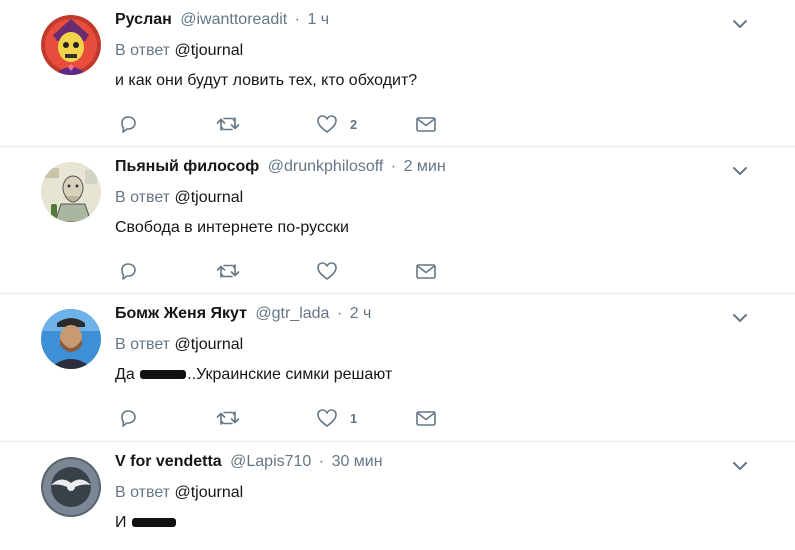 The image size is (795, 550). I want to click on tweet-text-content: и как они будут ловить тех, кто обходит?, so click(266, 80).